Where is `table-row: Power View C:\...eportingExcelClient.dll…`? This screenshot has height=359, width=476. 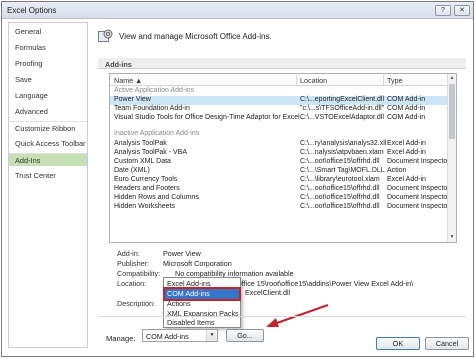 table-row: Power View C:\...eportingExcelClient.dll… is located at coordinates (279, 100).